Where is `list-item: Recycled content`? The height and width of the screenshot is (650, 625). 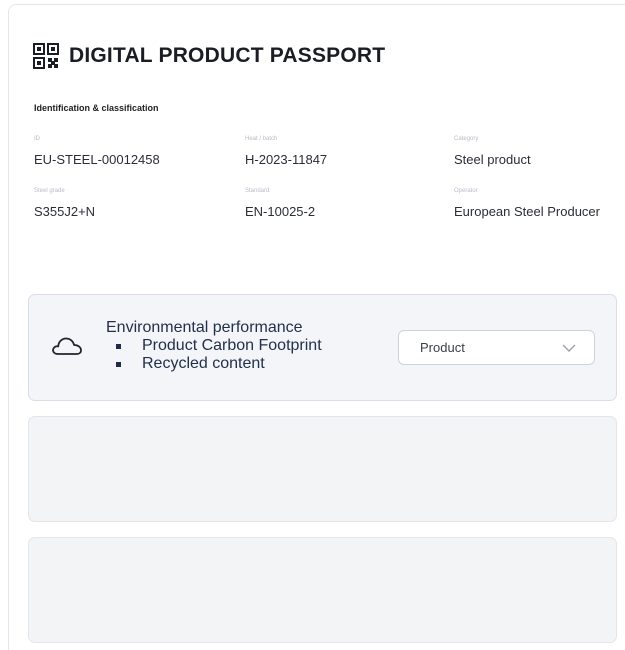
list-item: Recycled content is located at coordinates (218, 364).